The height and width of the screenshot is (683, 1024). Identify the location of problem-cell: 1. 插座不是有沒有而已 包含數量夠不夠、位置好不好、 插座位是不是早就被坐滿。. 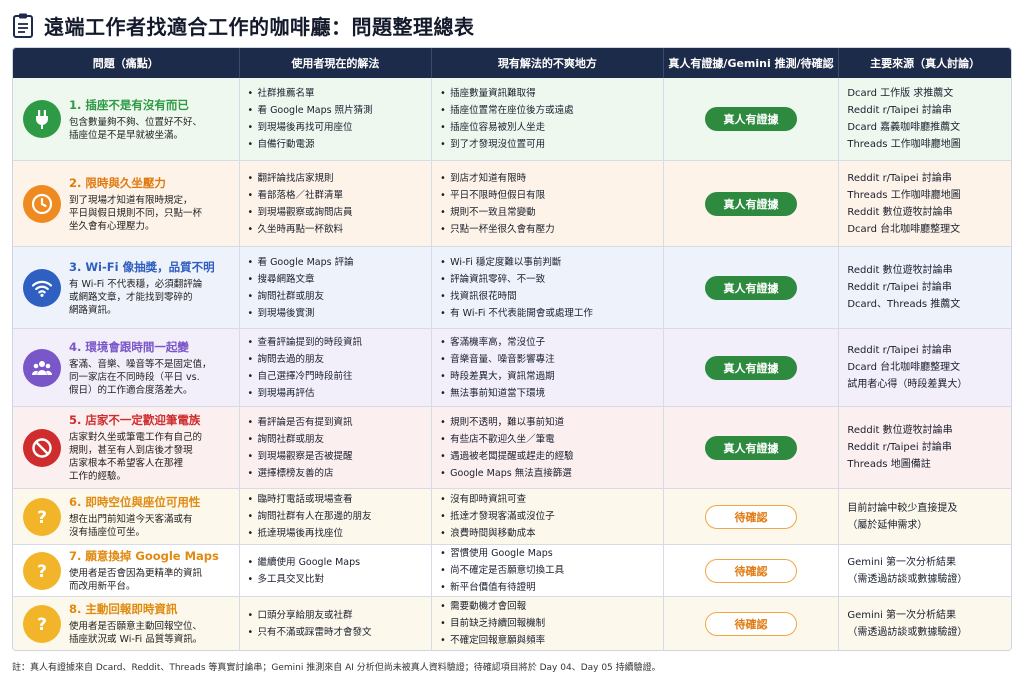
(126, 119).